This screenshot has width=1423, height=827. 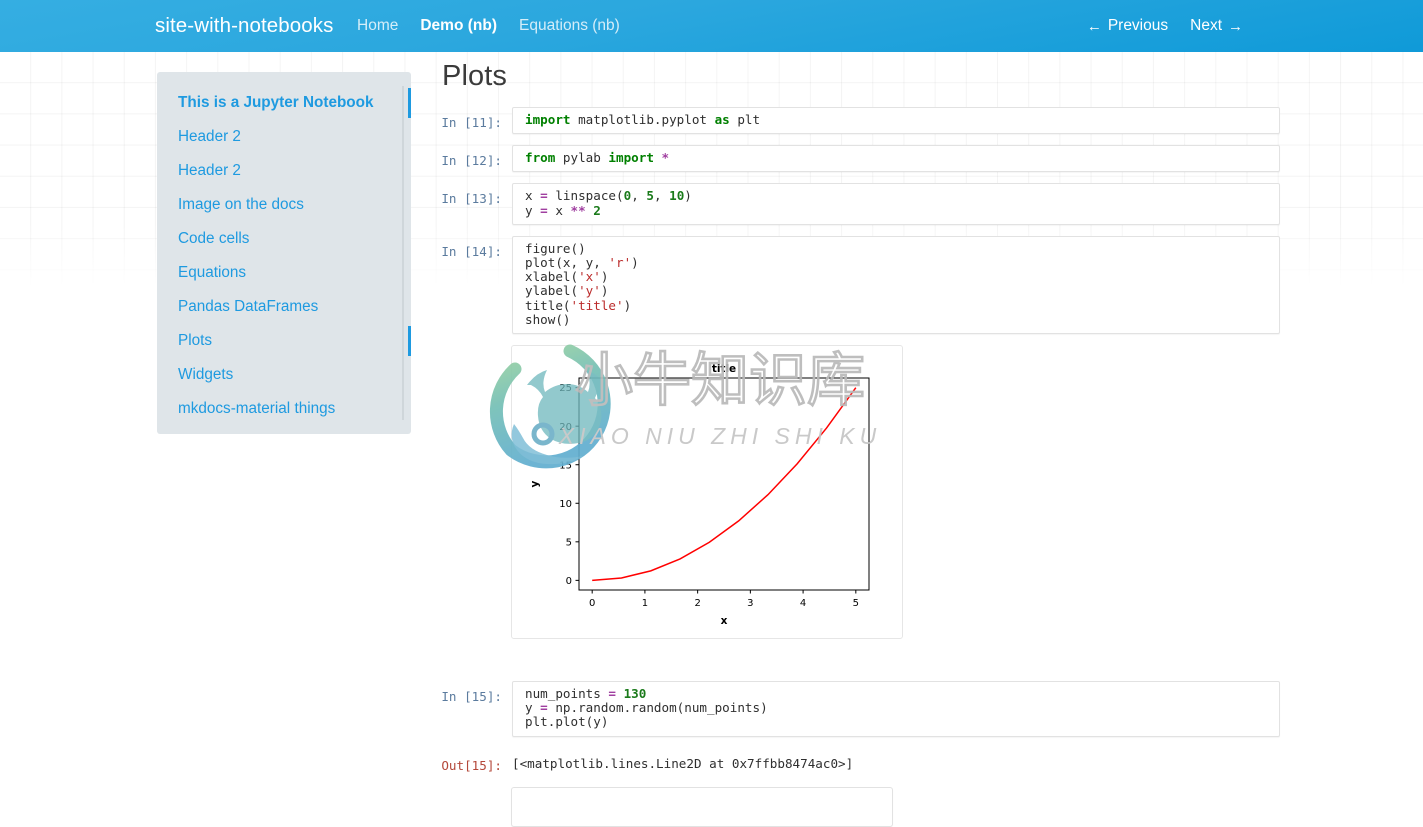 What do you see at coordinates (471, 161) in the screenshot?
I see `cell-prompt: In [12]:` at bounding box center [471, 161].